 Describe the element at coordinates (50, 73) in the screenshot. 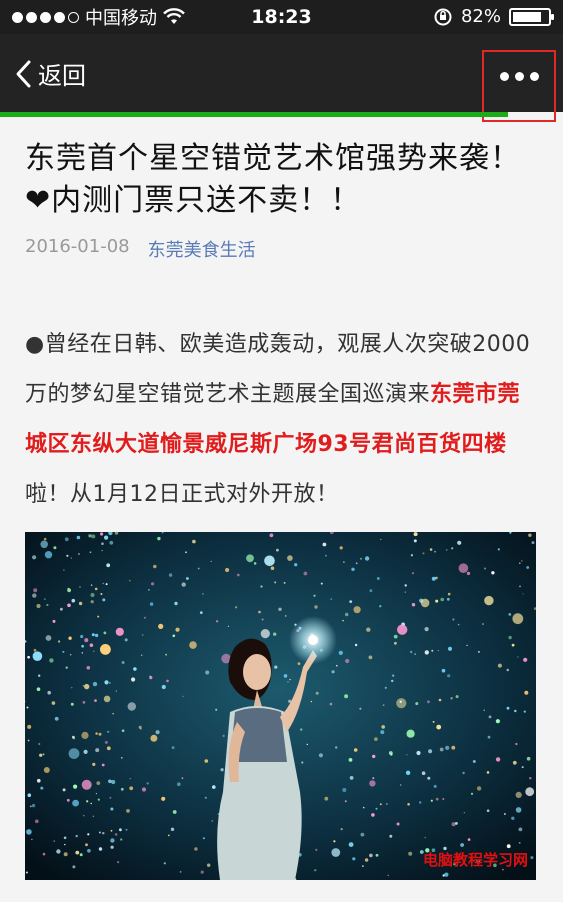

I see `back-button: 返回` at that location.